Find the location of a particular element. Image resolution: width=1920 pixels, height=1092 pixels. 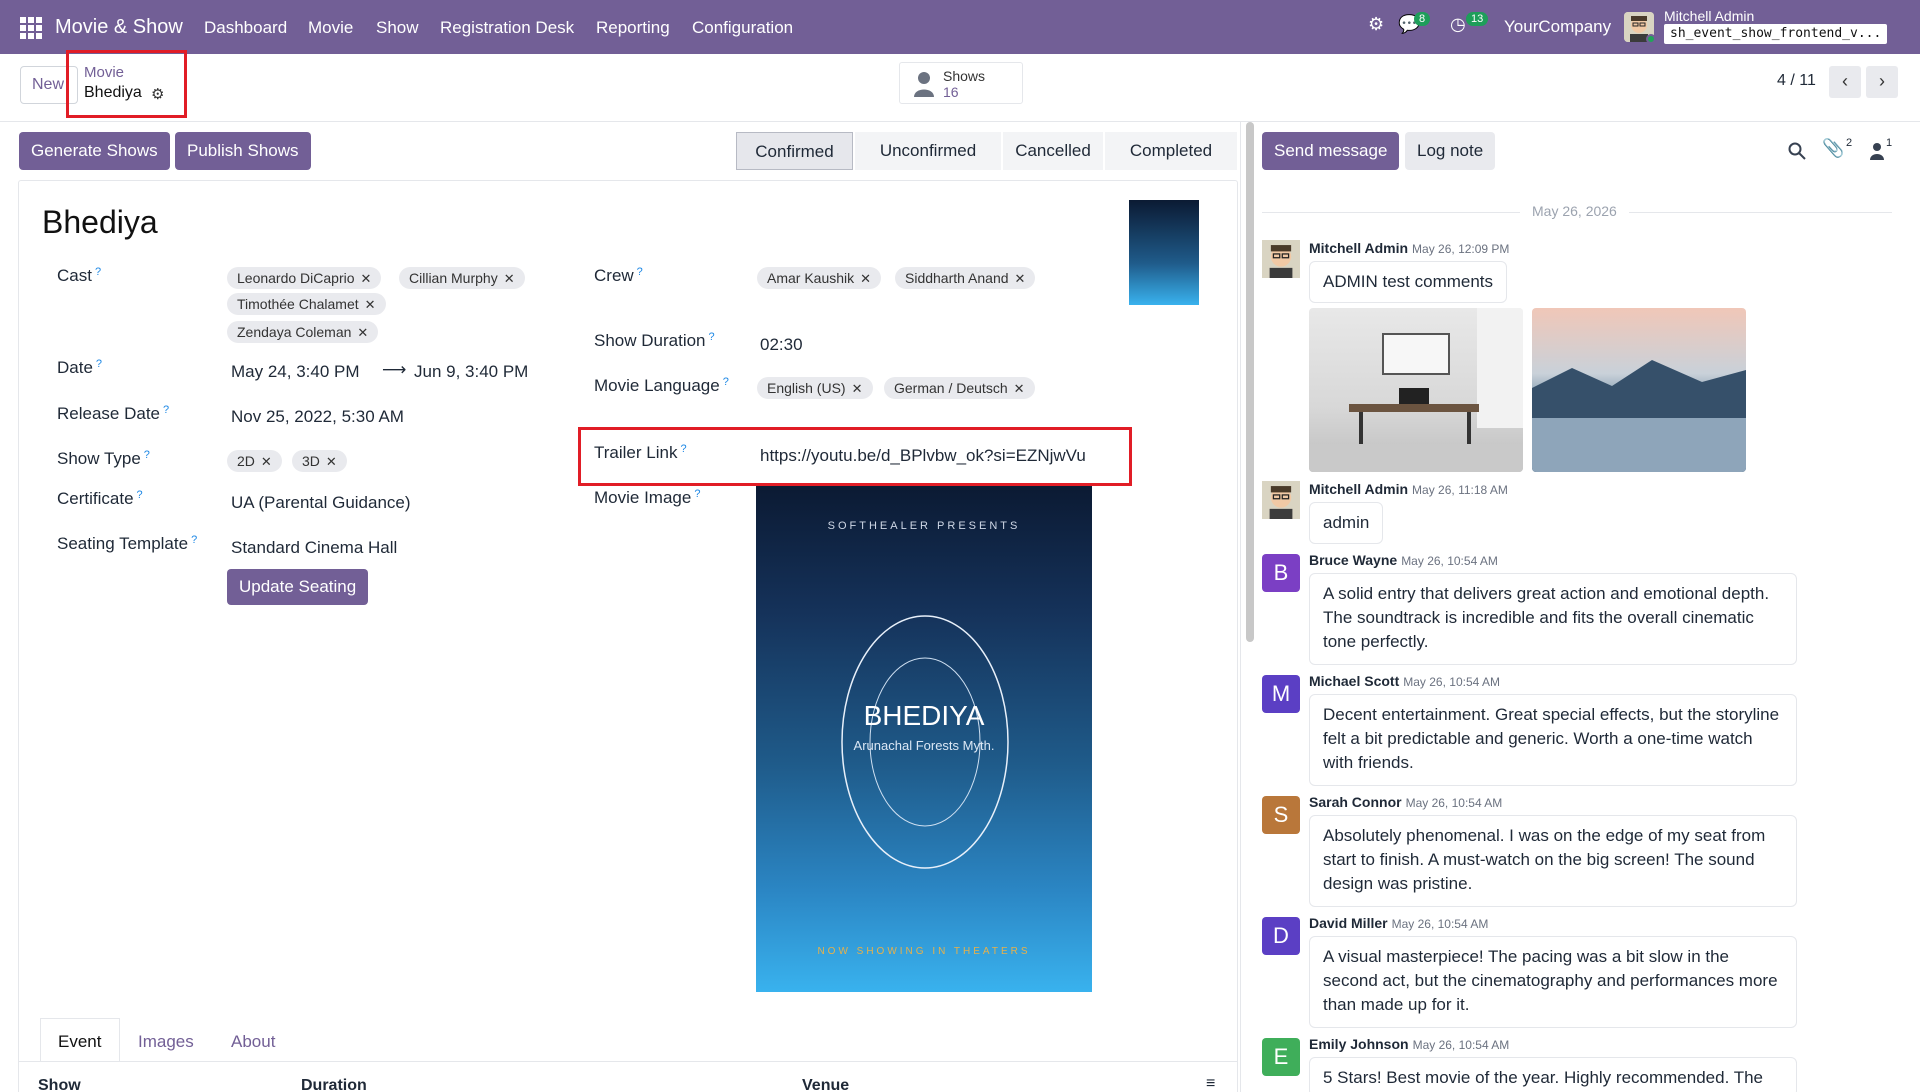

poster-title: BHEDIYA is located at coordinates (924, 715).